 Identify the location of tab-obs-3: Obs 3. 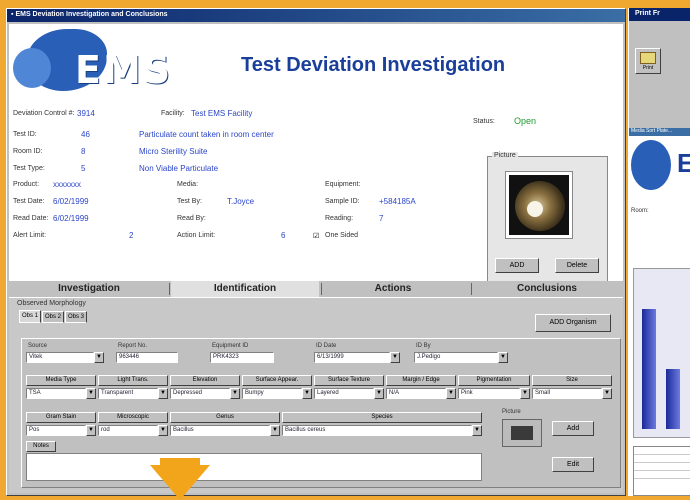
(76, 317).